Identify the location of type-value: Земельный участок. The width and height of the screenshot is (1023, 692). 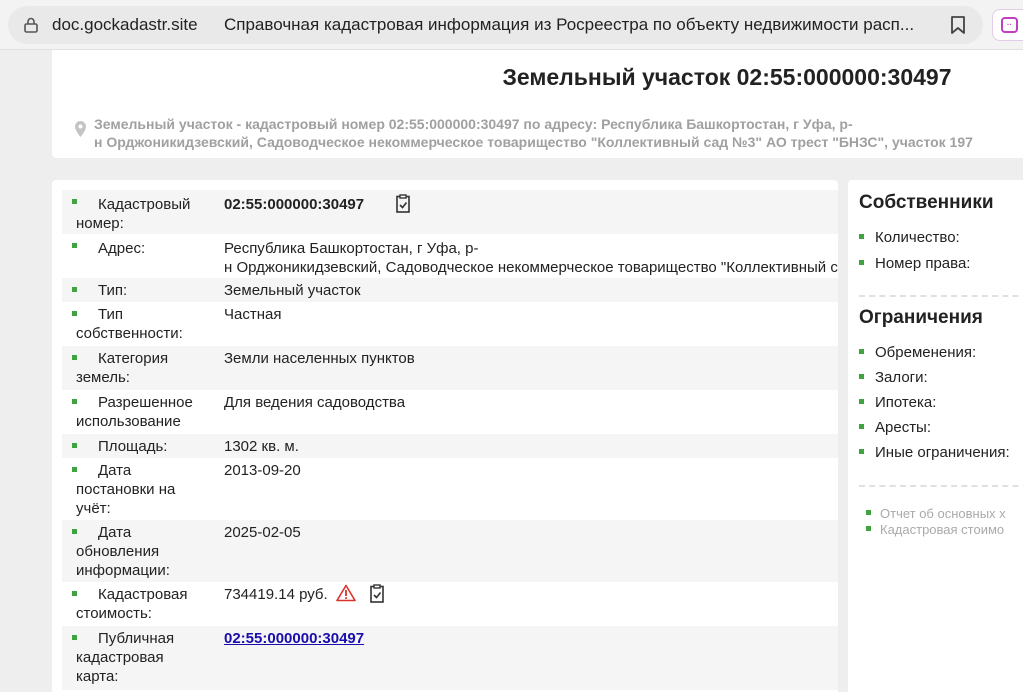
(292, 290).